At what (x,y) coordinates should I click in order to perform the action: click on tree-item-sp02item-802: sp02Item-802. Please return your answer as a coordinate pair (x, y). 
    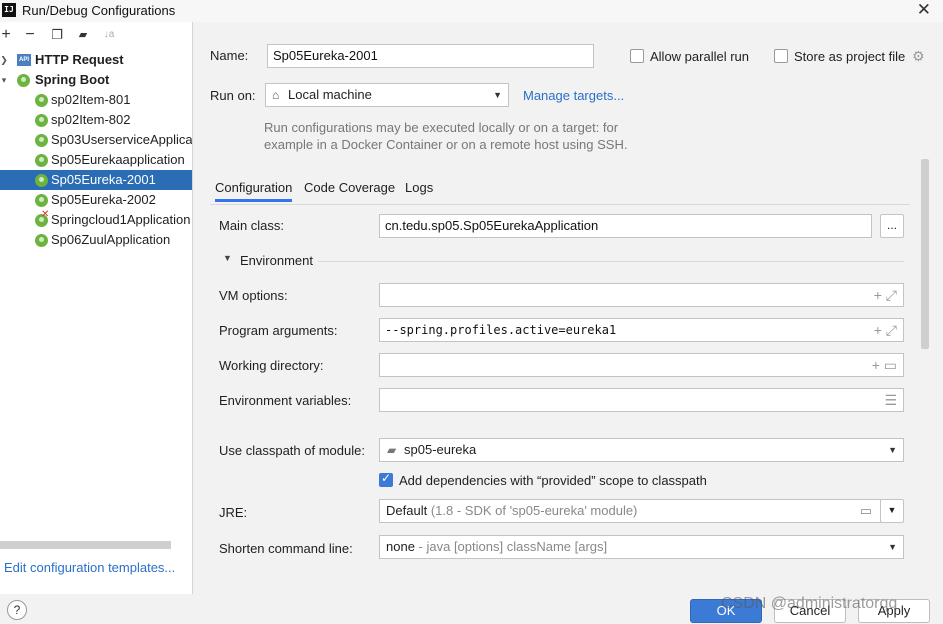
    Looking at the image, I should click on (96, 120).